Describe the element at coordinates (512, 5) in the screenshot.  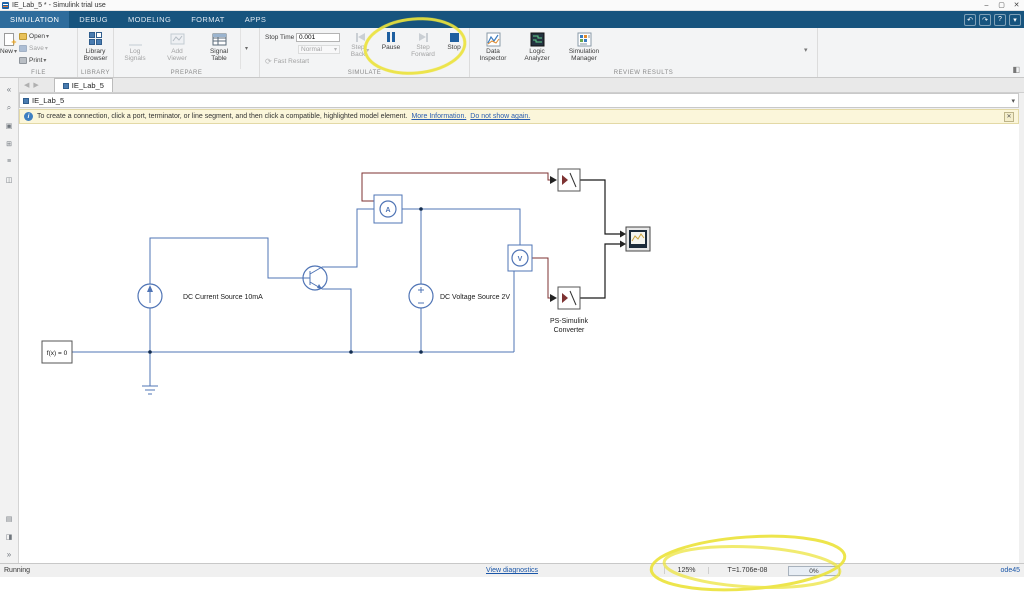
I see `title-bar: IE_Lab_5 * - Simulink trial use – ▢ ✕` at that location.